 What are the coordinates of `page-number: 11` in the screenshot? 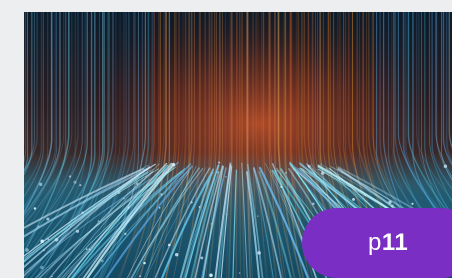 It's located at (395, 242).